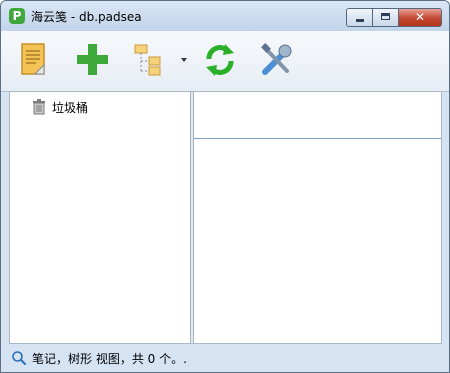 The height and width of the screenshot is (373, 450). I want to click on refresh-button, so click(221, 60).